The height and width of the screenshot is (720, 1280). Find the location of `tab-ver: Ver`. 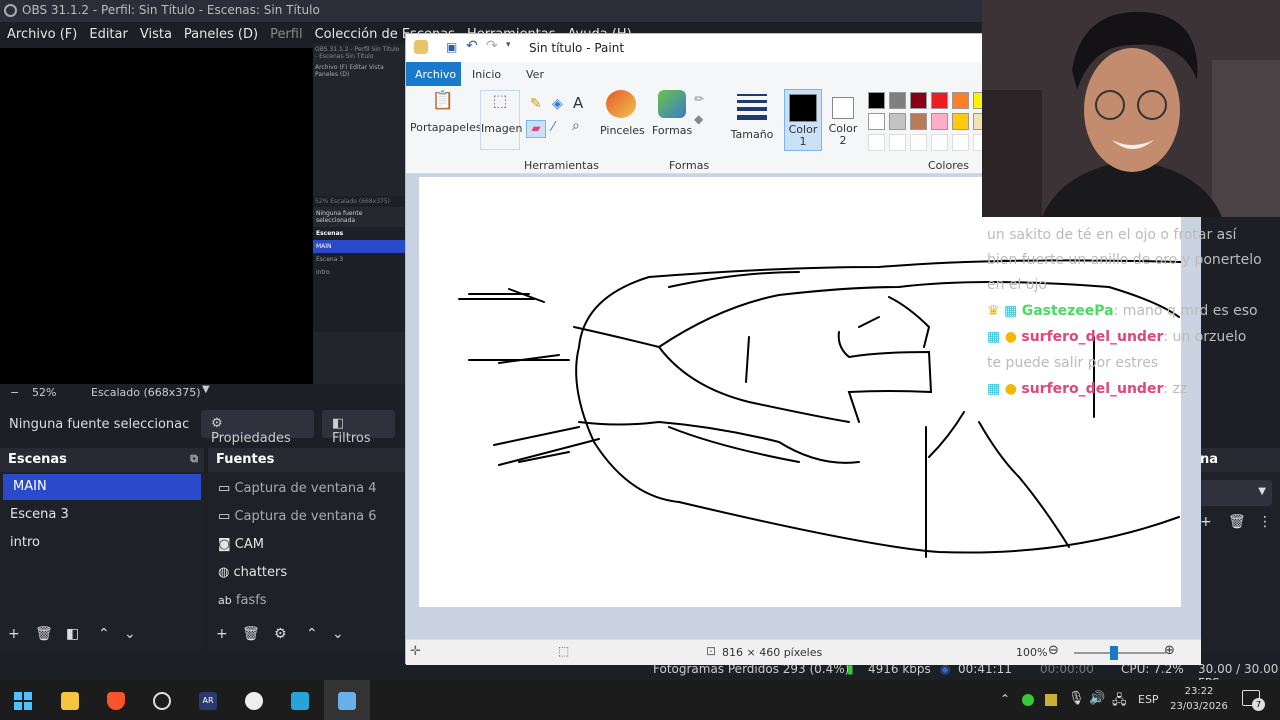

tab-ver: Ver is located at coordinates (535, 74).